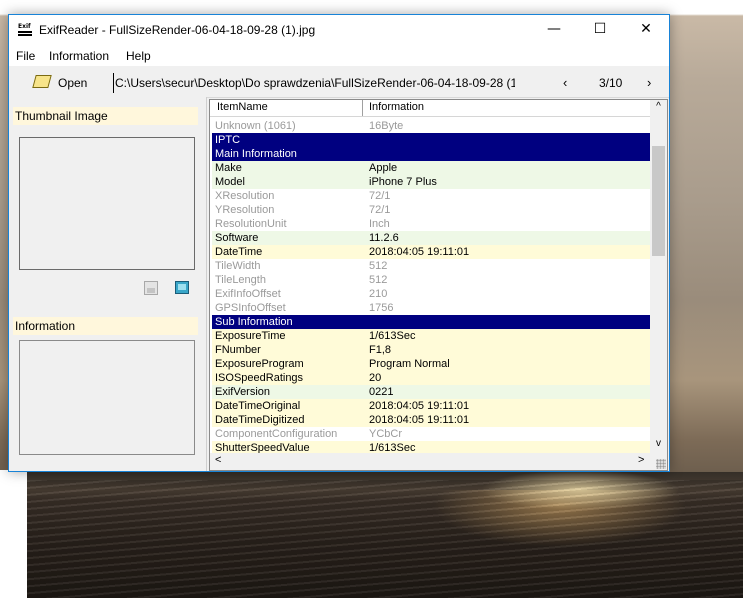  Describe the element at coordinates (431, 238) in the screenshot. I see `table-row: Software 11.2.6` at that location.